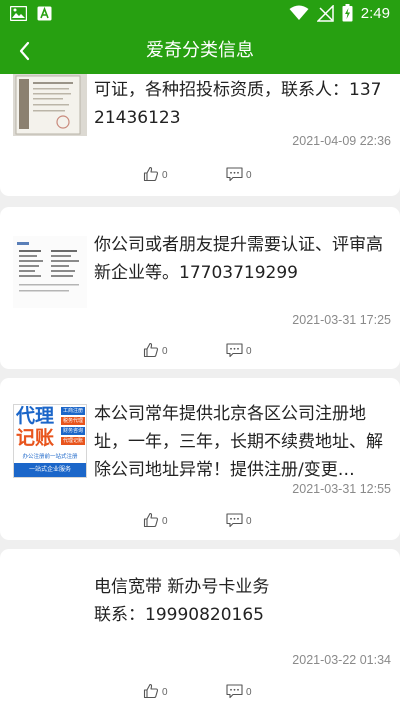 This screenshot has height=711, width=400. Describe the element at coordinates (347, 13) in the screenshot. I see `battery-icon` at that location.